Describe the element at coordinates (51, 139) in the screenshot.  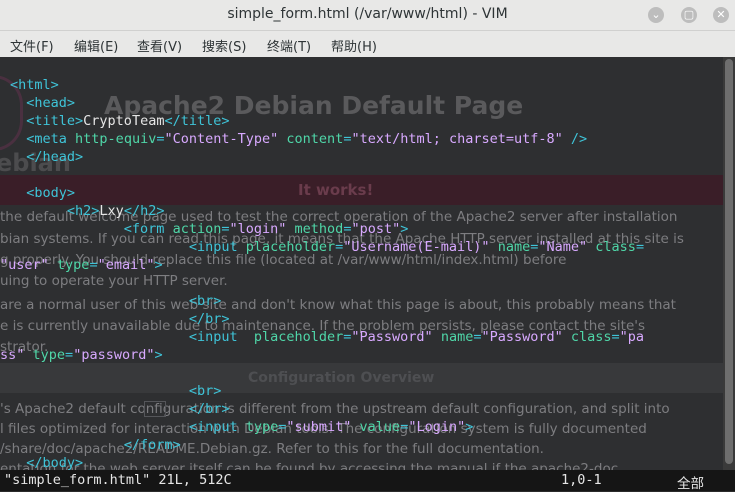
I see `code-token-tag: <meta` at that location.